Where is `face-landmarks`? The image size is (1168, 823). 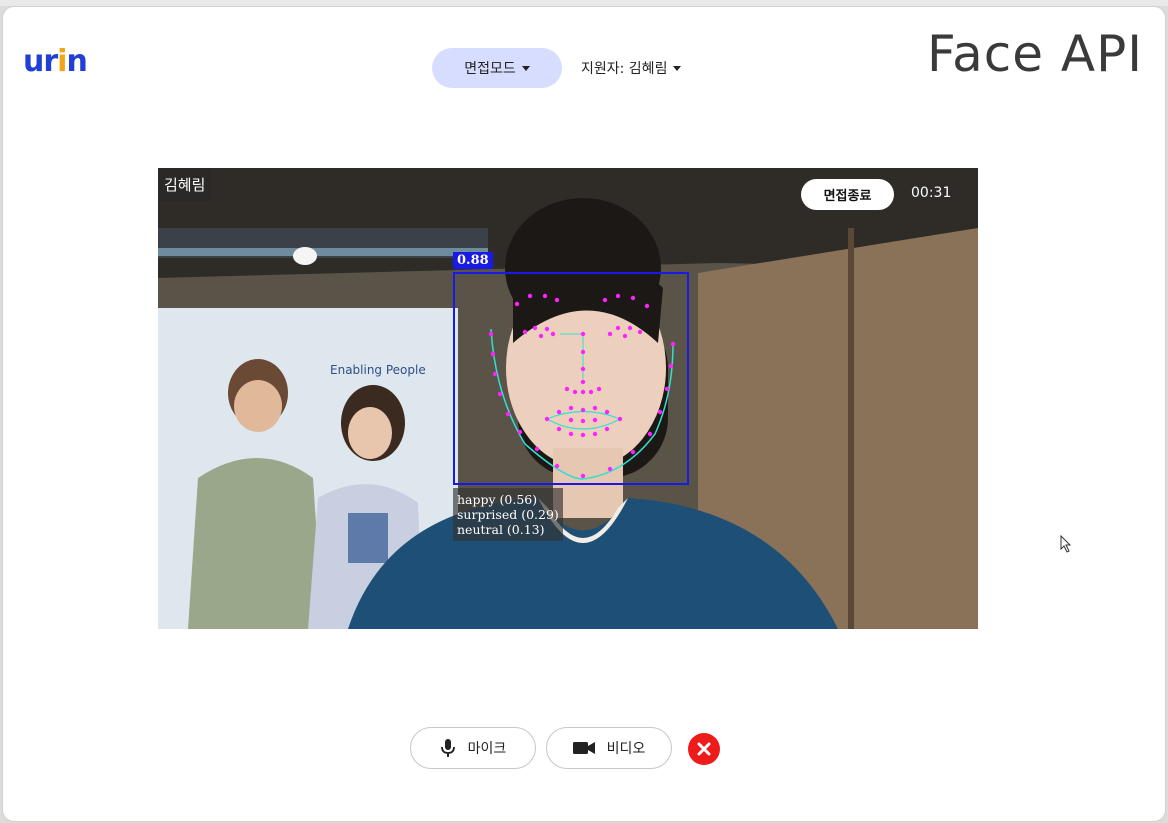 face-landmarks is located at coordinates (582, 386).